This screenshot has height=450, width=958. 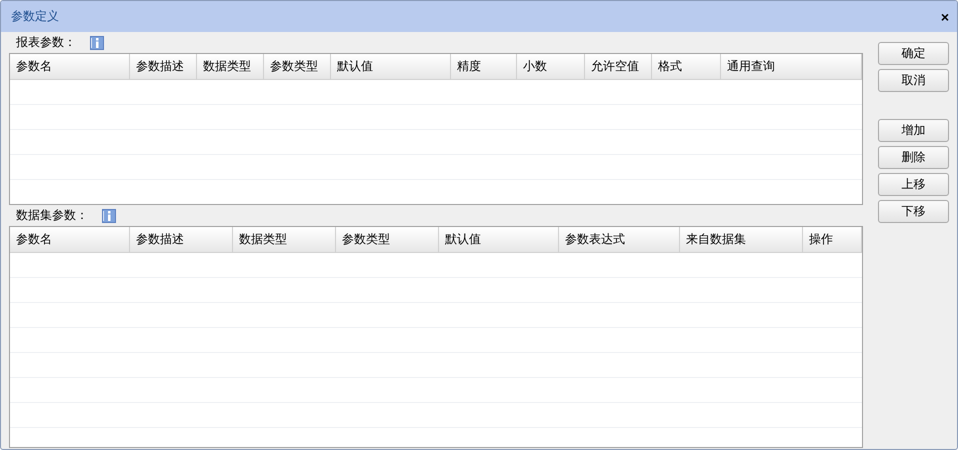 I want to click on column-header: 通用查询, so click(x=791, y=66).